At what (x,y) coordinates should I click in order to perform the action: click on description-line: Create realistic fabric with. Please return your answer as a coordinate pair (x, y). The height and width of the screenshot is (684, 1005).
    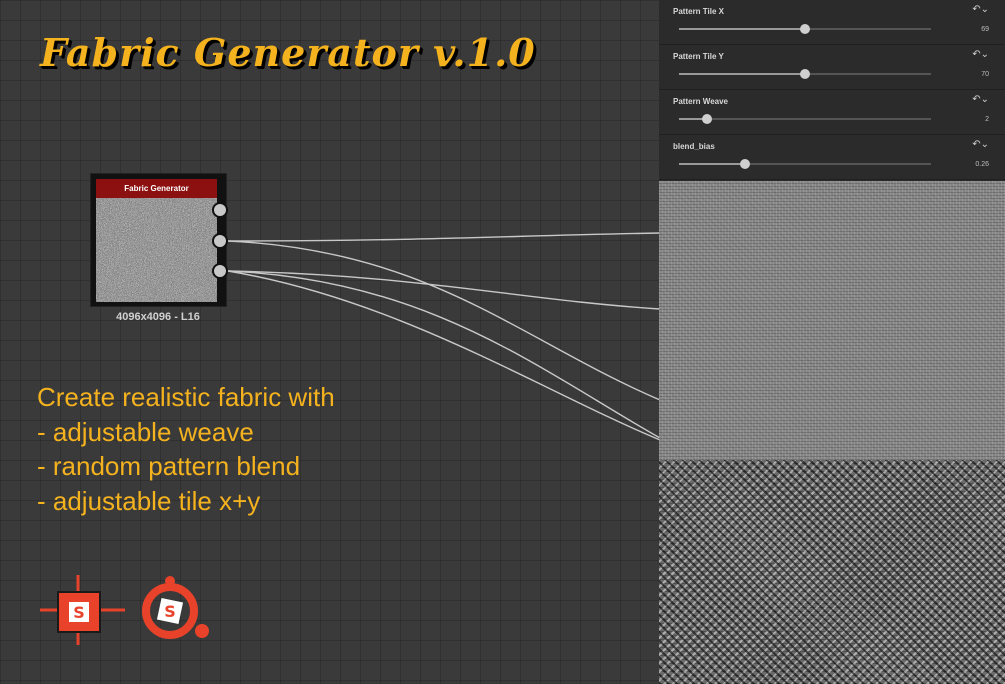
    Looking at the image, I should click on (186, 397).